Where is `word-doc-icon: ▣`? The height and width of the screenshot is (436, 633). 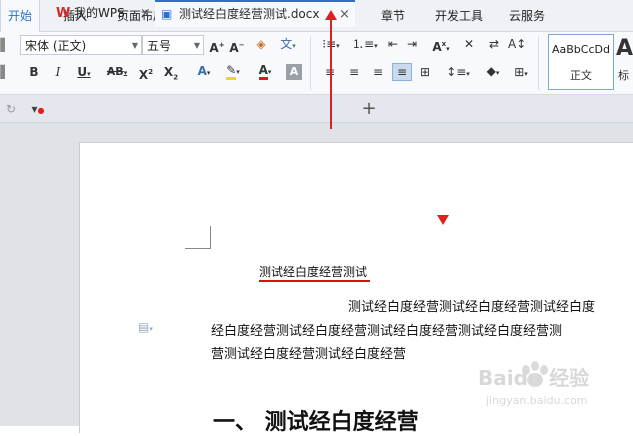
word-doc-icon: ▣ is located at coordinates (167, 14).